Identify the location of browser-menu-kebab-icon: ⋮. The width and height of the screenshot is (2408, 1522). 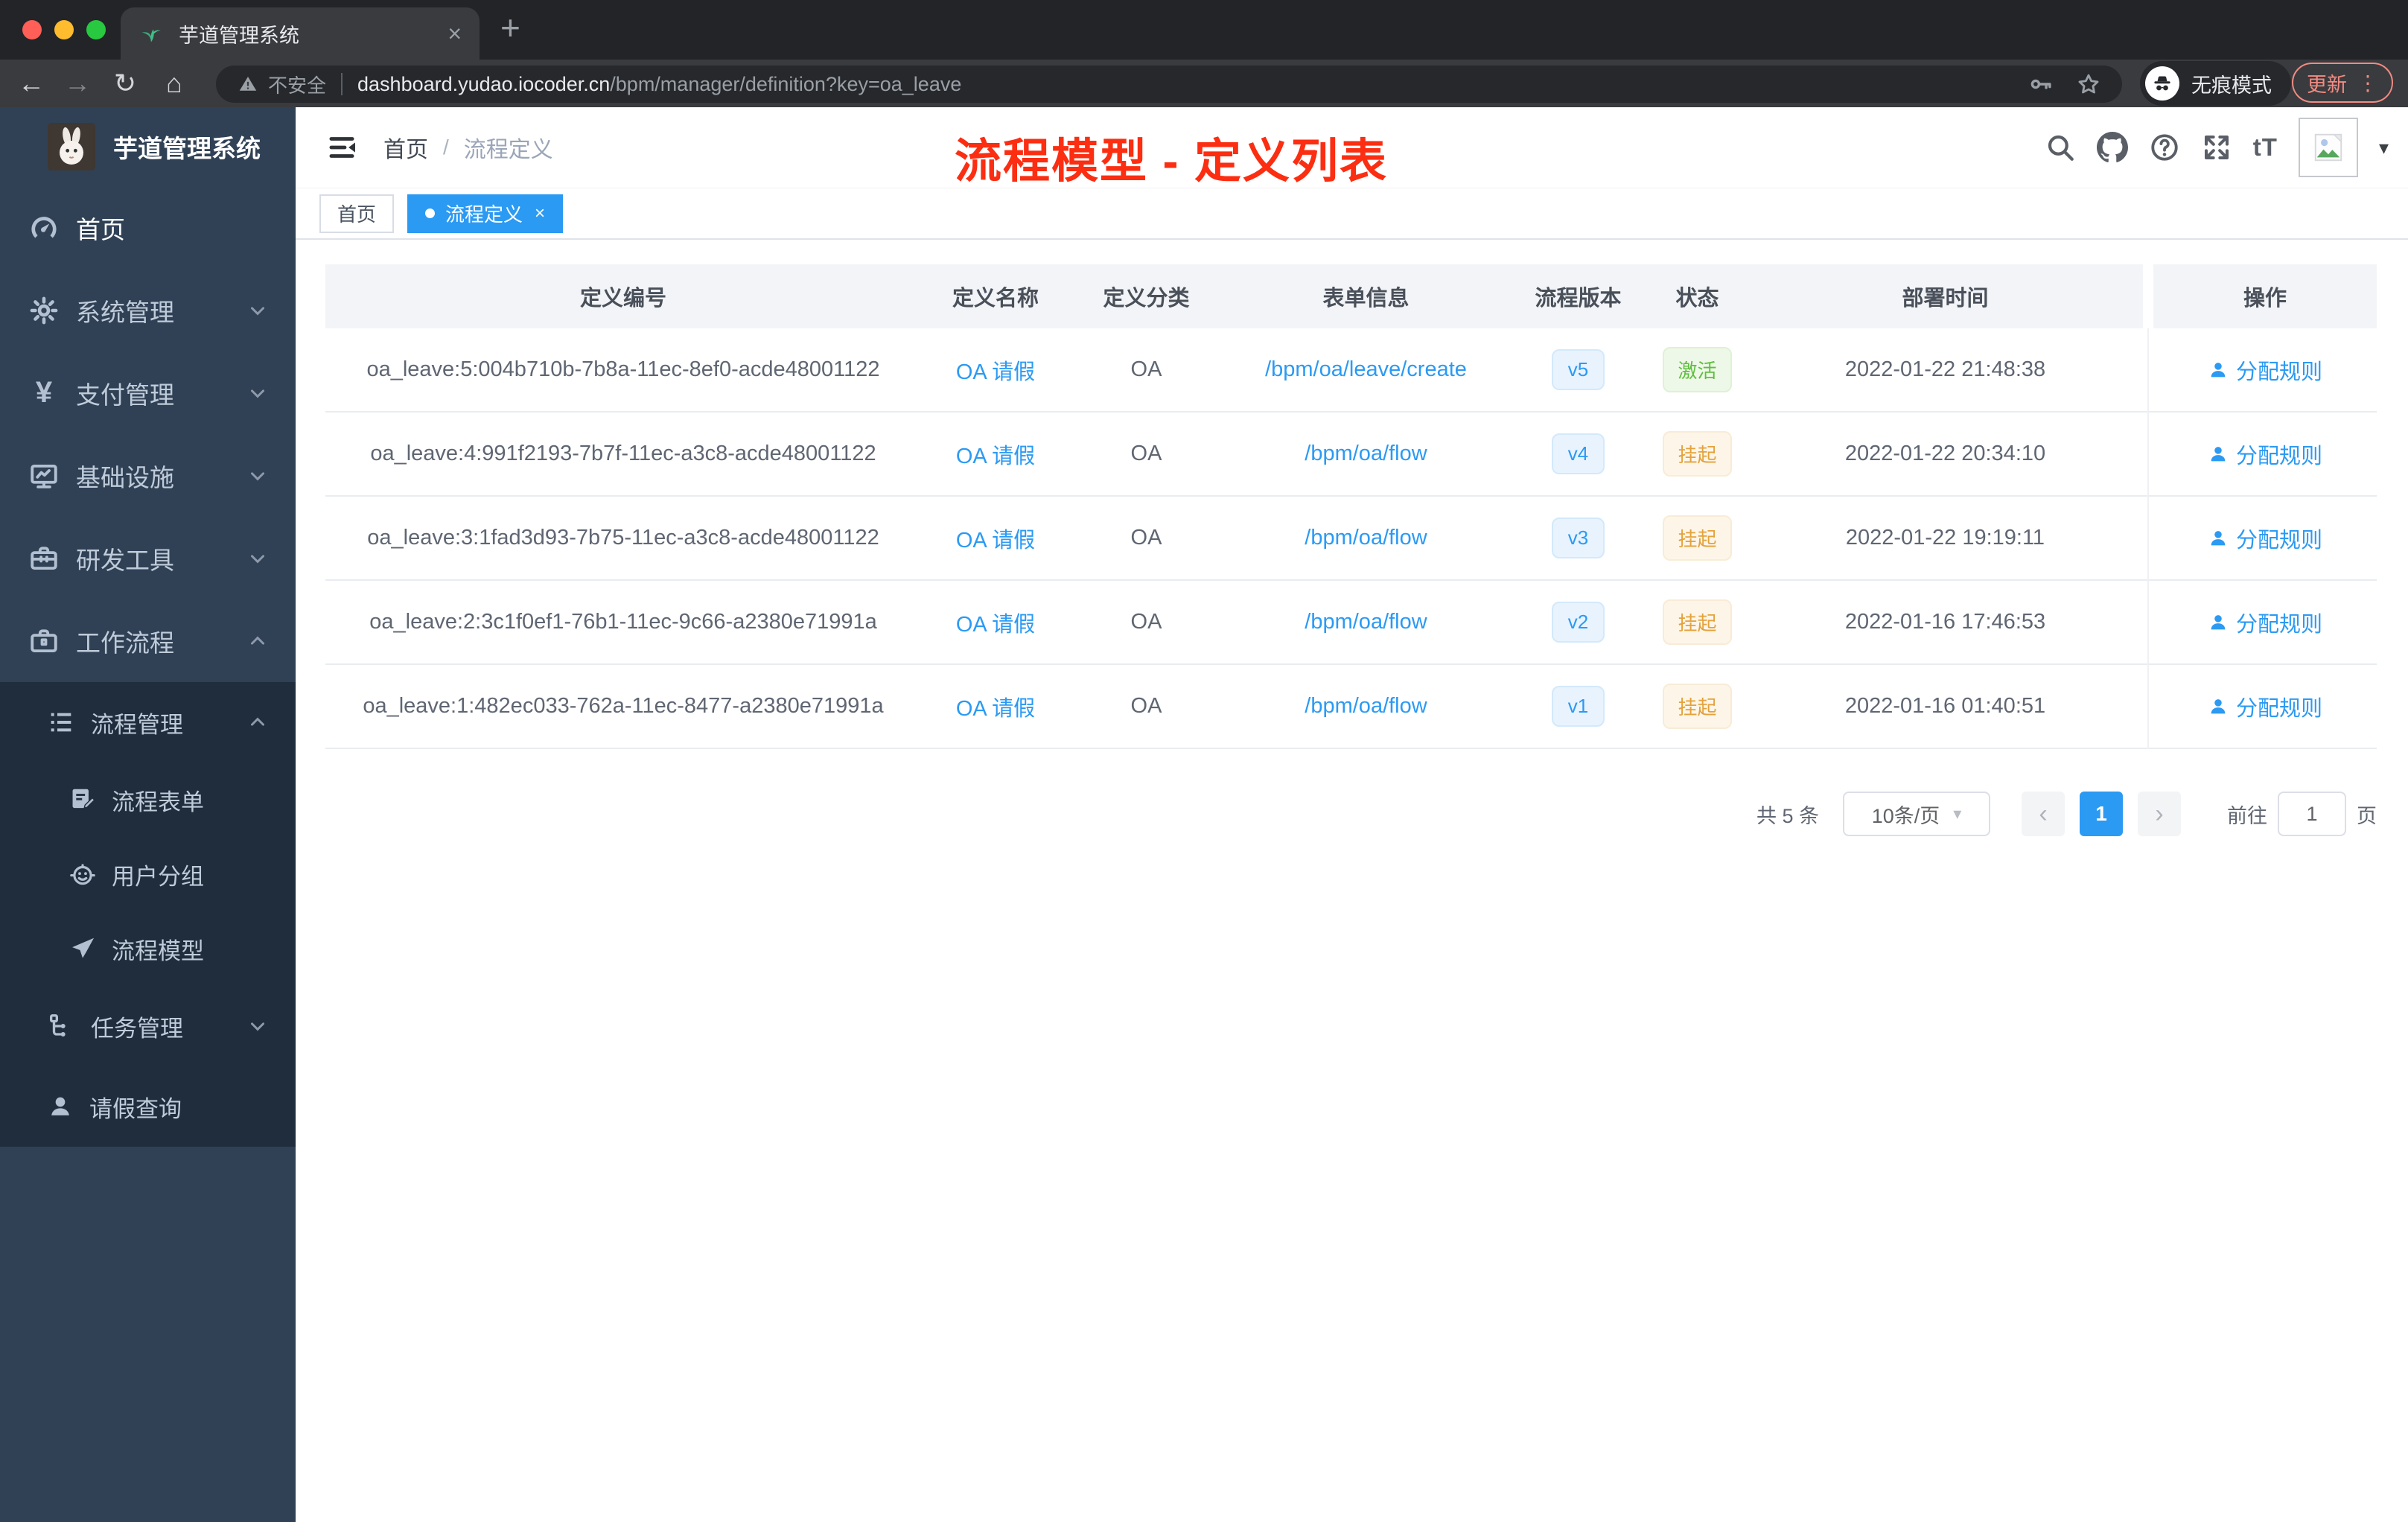
(2367, 83).